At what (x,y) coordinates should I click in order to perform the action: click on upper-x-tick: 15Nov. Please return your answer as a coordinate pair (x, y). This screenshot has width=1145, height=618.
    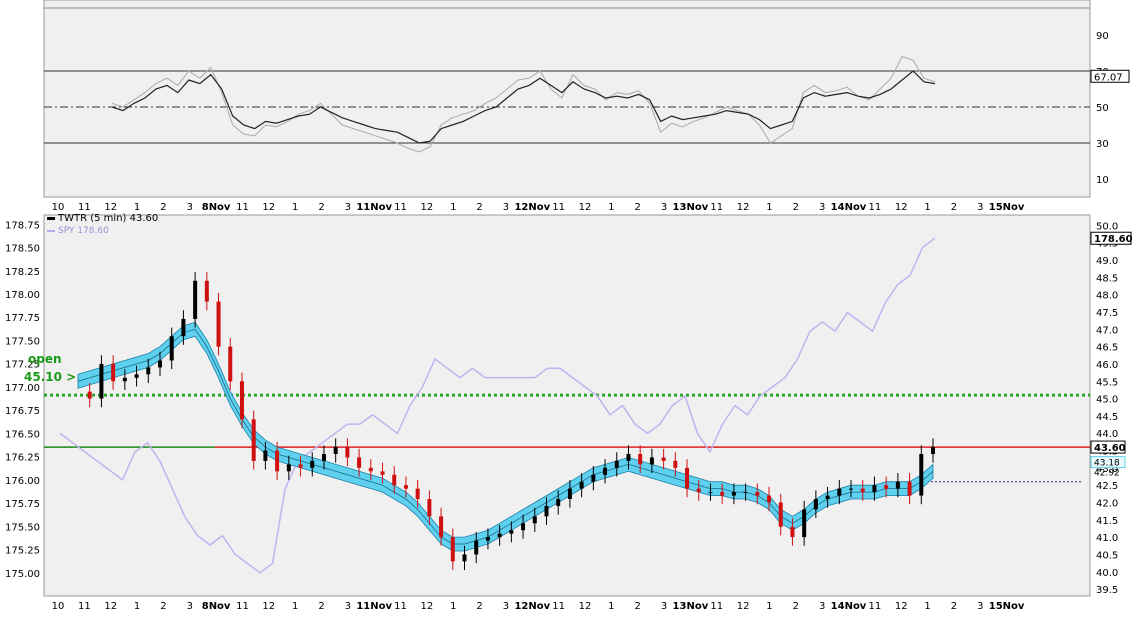
    Looking at the image, I should click on (1007, 207).